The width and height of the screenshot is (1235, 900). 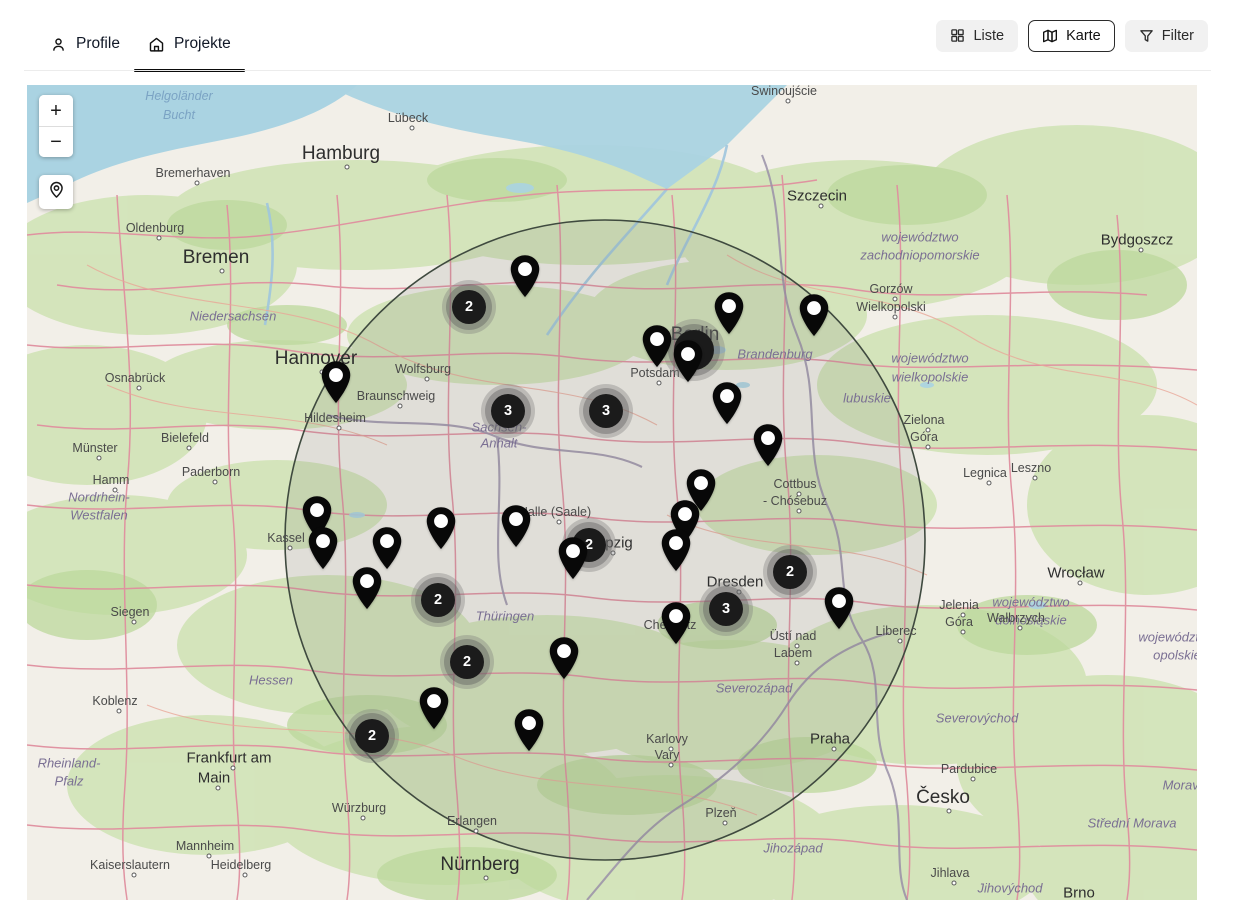 I want to click on map-cluster-count: 3, so click(x=726, y=609).